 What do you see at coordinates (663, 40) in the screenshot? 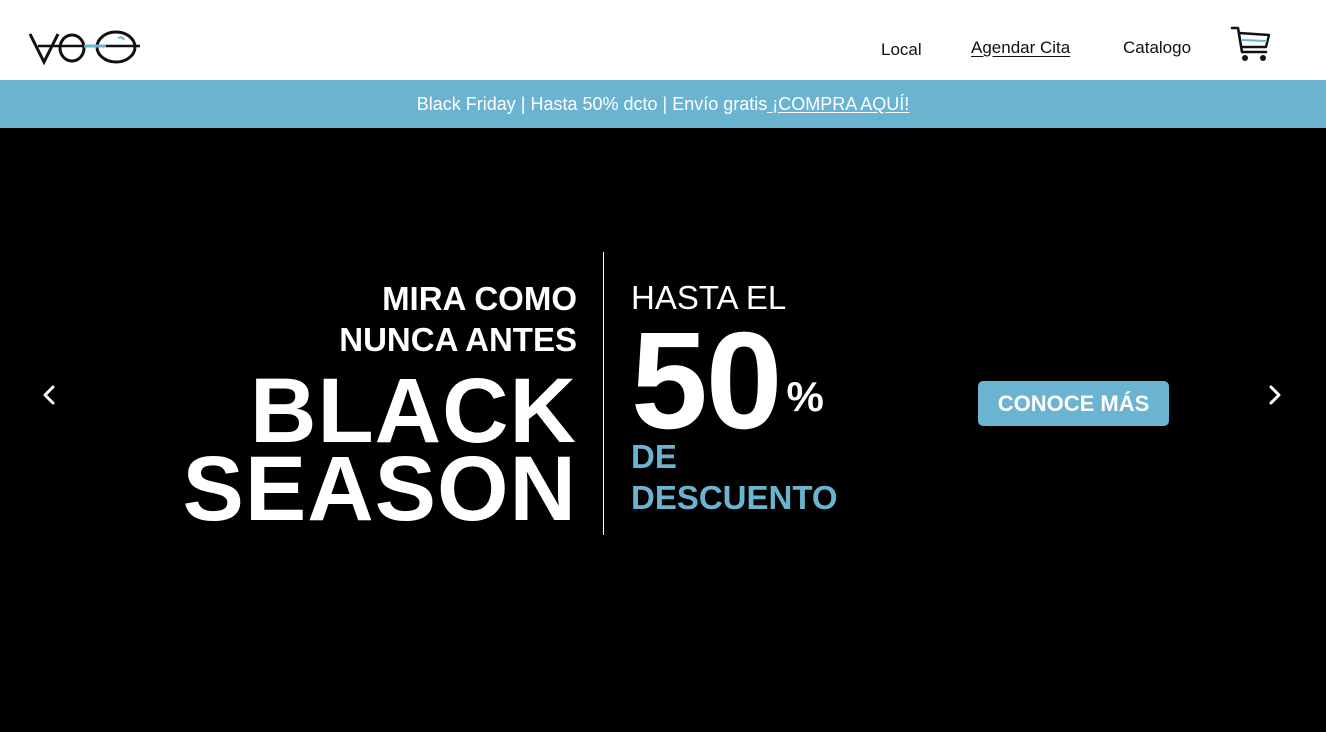
I see `site-header: Local Agendar Cita Catalogo` at bounding box center [663, 40].